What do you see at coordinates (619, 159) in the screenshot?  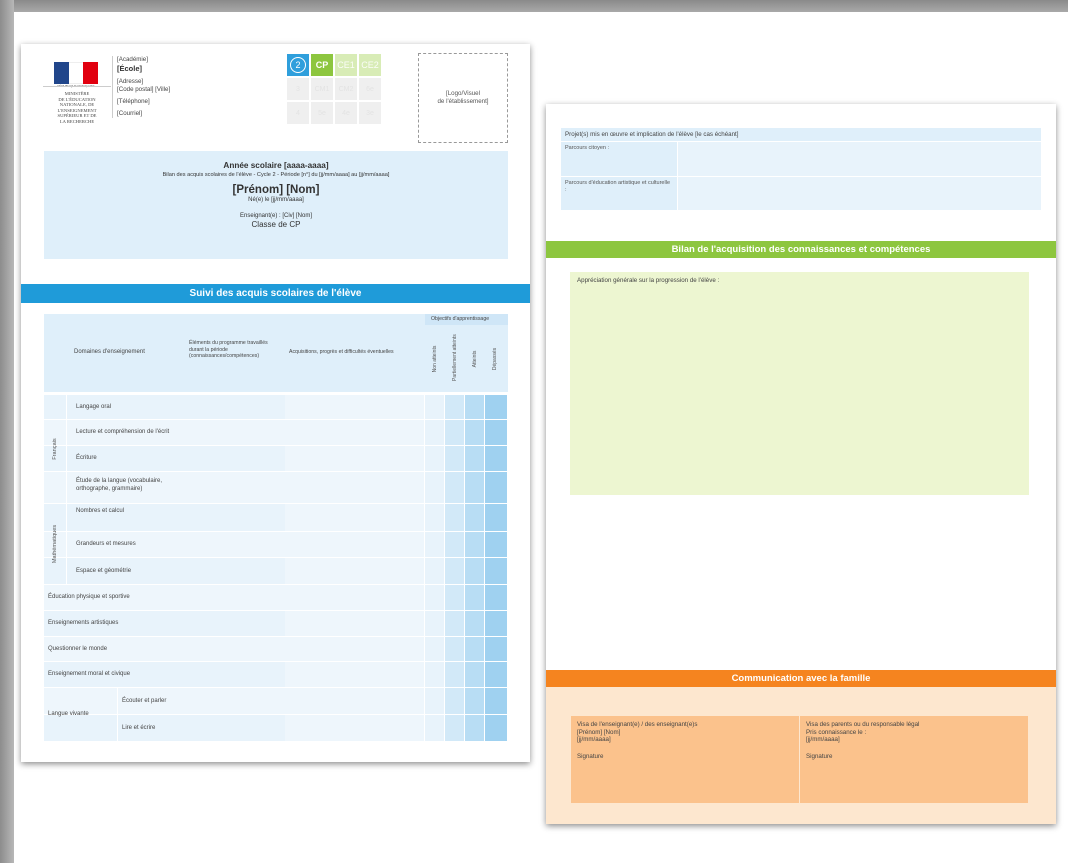 I see `parcours-citoyen-label: Parcours citoyen :` at bounding box center [619, 159].